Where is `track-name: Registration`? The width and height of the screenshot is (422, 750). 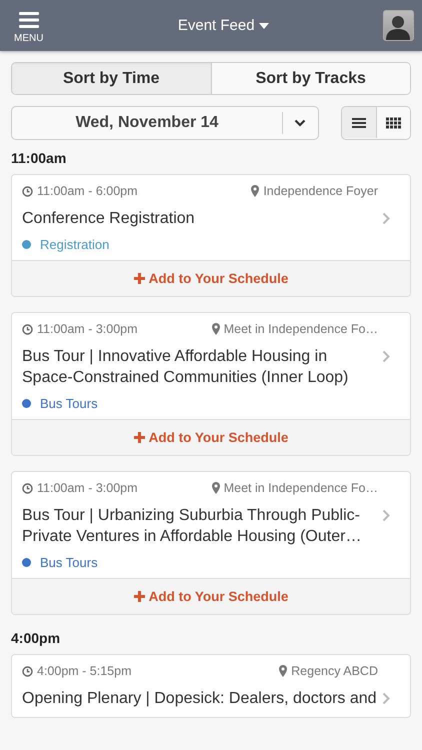 track-name: Registration is located at coordinates (75, 244).